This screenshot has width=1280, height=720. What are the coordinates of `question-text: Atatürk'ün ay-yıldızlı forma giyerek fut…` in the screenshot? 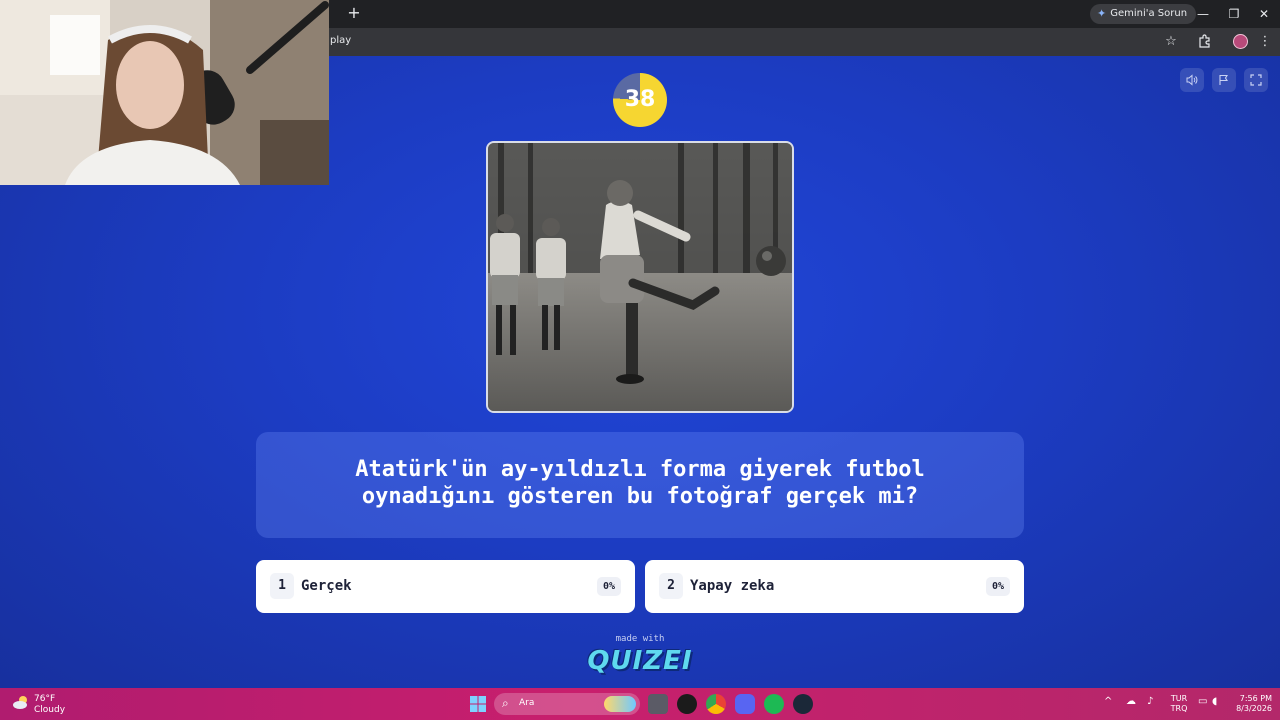 It's located at (640, 483).